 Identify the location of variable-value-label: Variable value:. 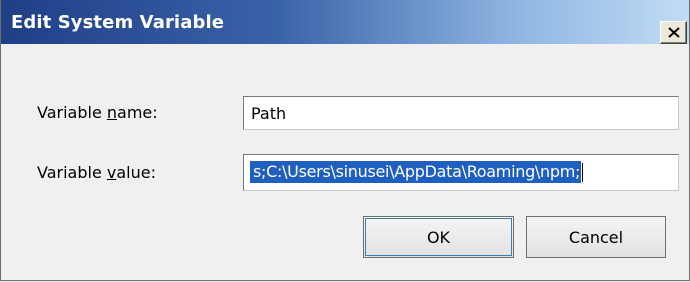
(96, 172).